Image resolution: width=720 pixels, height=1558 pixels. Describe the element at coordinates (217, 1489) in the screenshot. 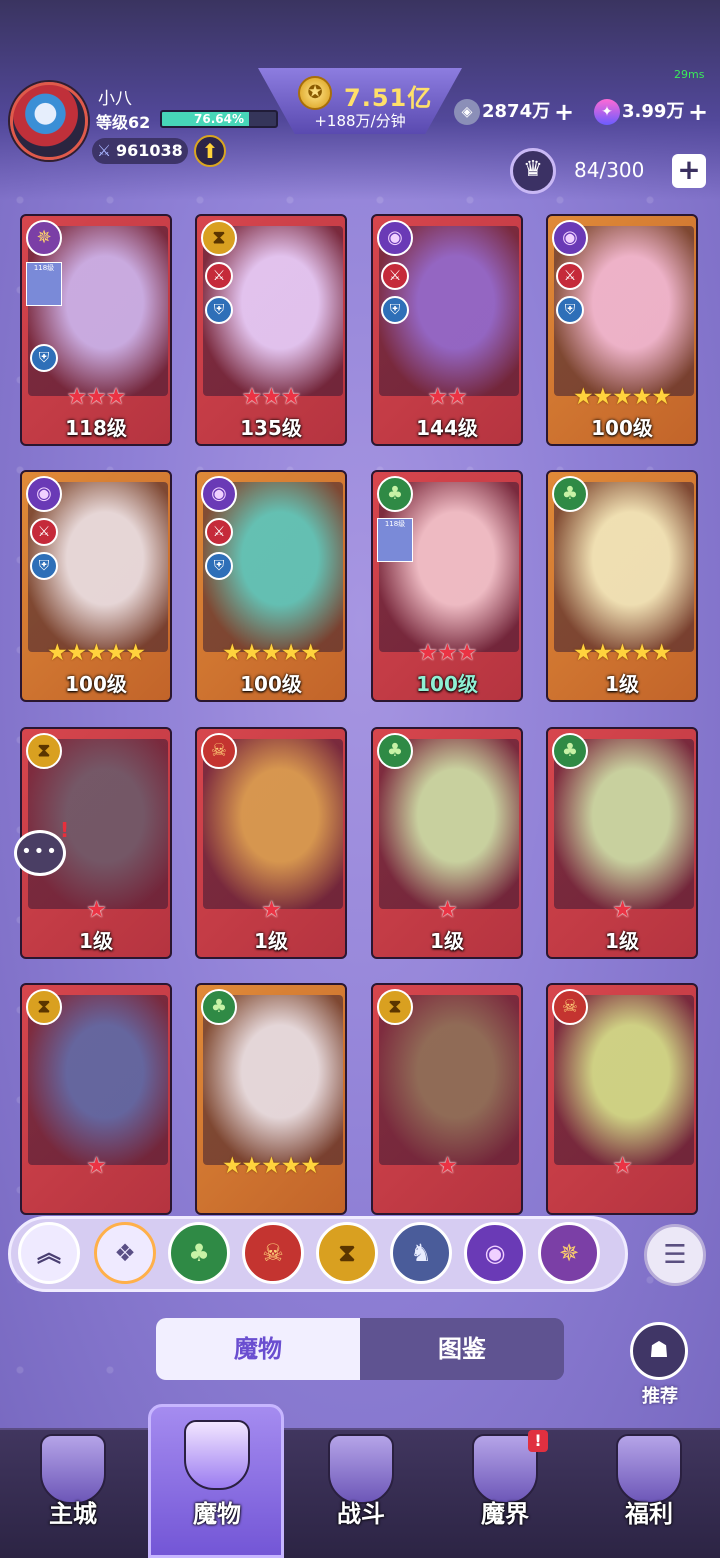

I see `nav-item-1: 魔物` at that location.